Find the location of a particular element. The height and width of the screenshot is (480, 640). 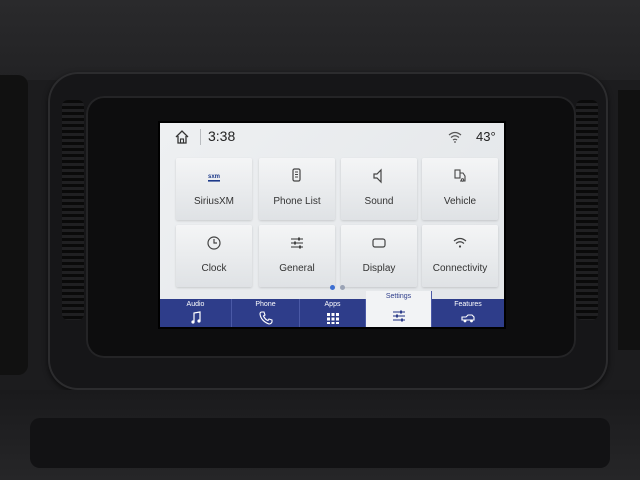

nav-label: Phone is located at coordinates (265, 304).